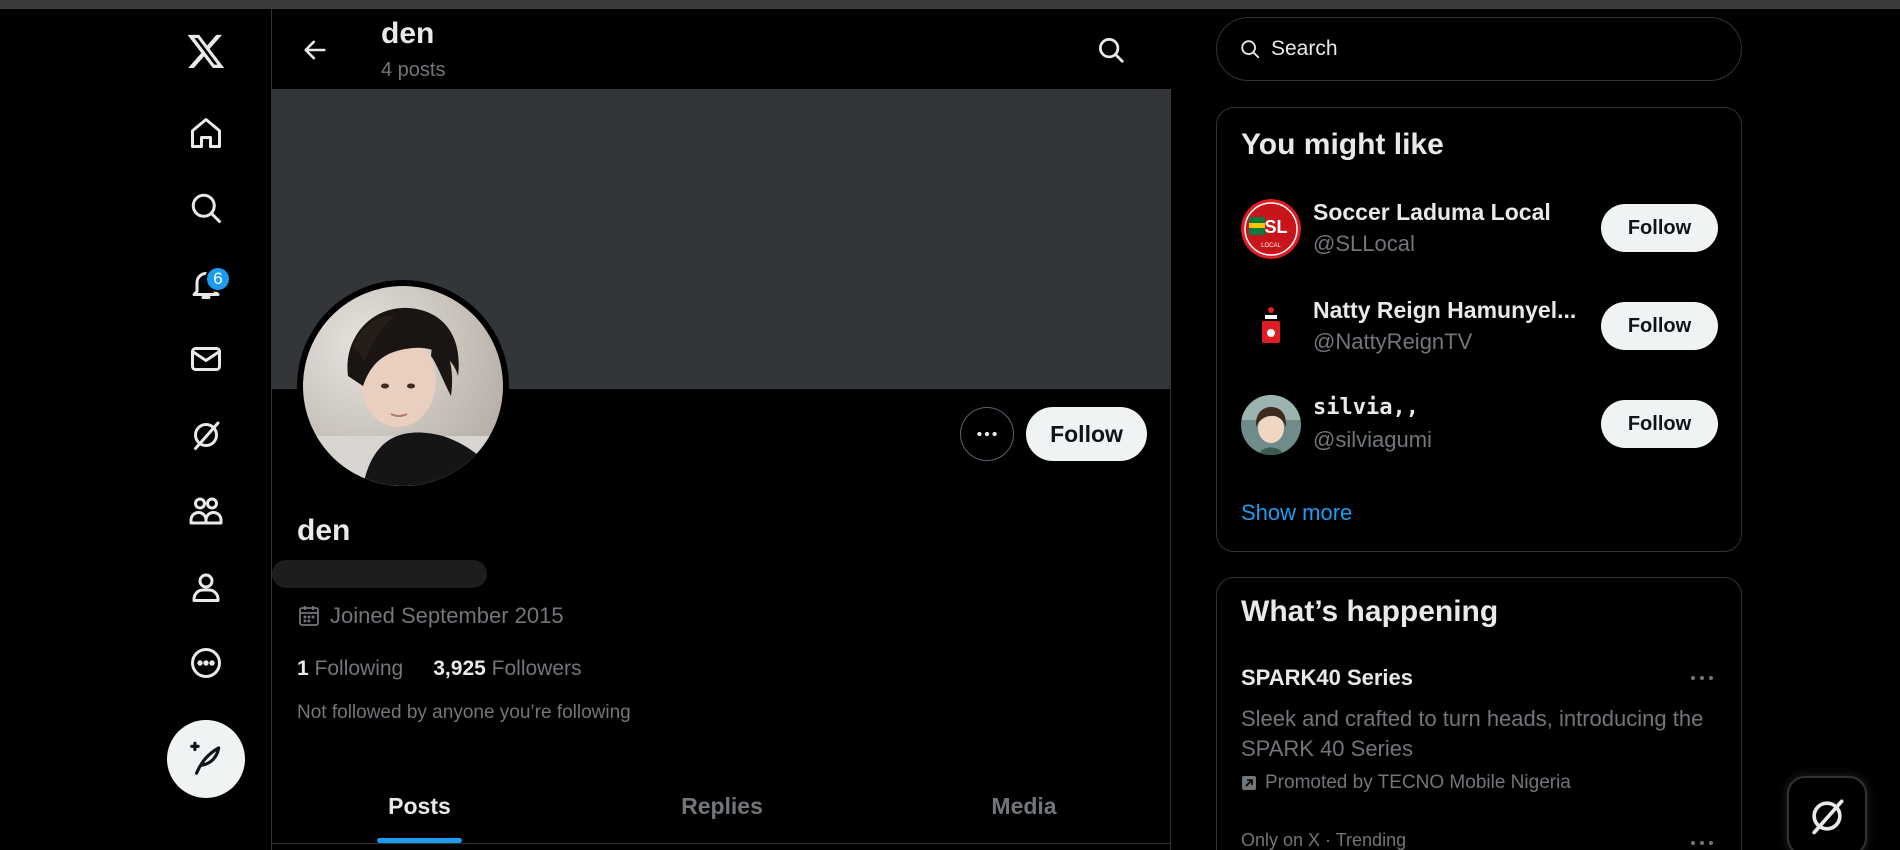  Describe the element at coordinates (218, 279) in the screenshot. I see `notification-count-badge: 6` at that location.